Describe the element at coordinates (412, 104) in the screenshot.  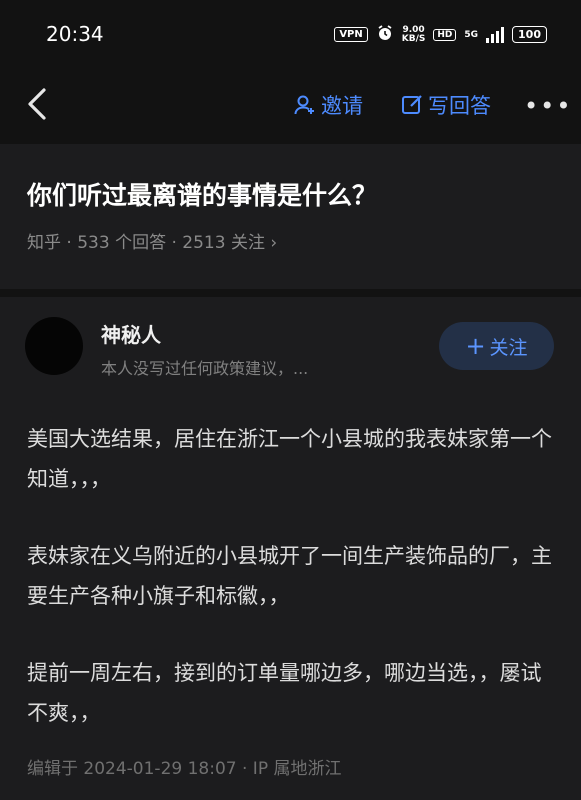
I see `edit-icon` at that location.